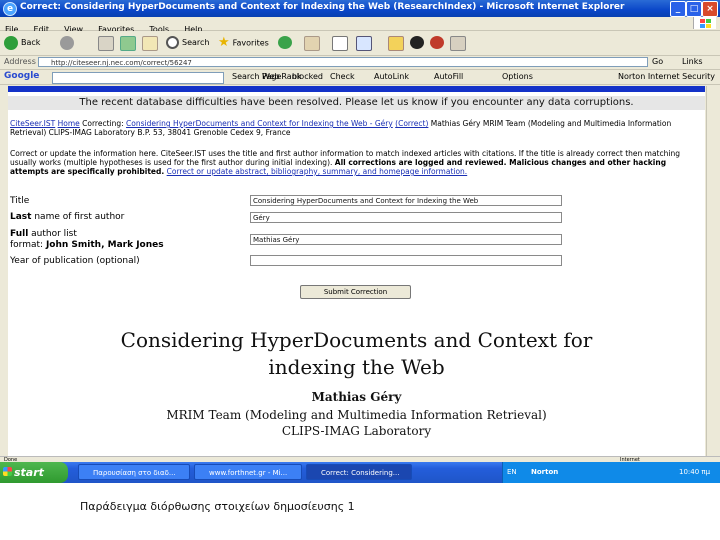 This screenshot has height=540, width=720. What do you see at coordinates (138, 78) in the screenshot?
I see `google-search-input` at bounding box center [138, 78].